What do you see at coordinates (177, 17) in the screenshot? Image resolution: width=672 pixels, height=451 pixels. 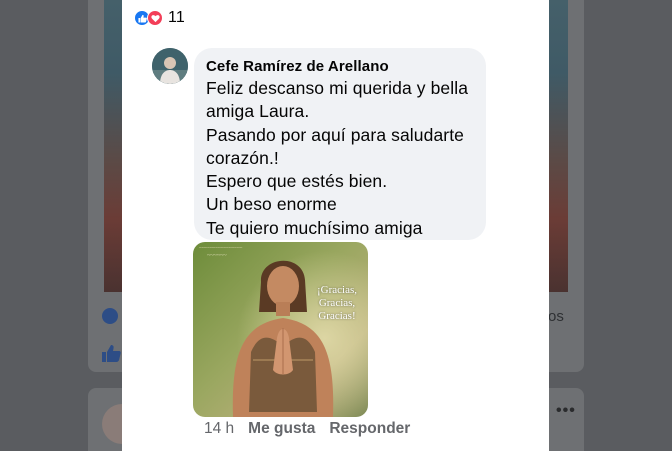 I see `reaction-count: 11` at bounding box center [177, 17].